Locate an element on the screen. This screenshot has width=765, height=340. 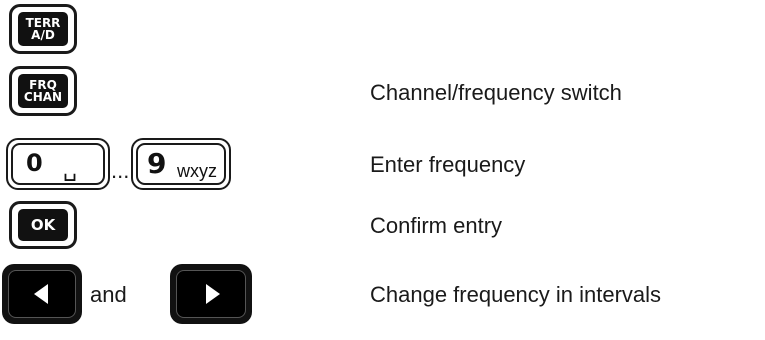
number-key-9: 9 wxyz is located at coordinates (181, 164).